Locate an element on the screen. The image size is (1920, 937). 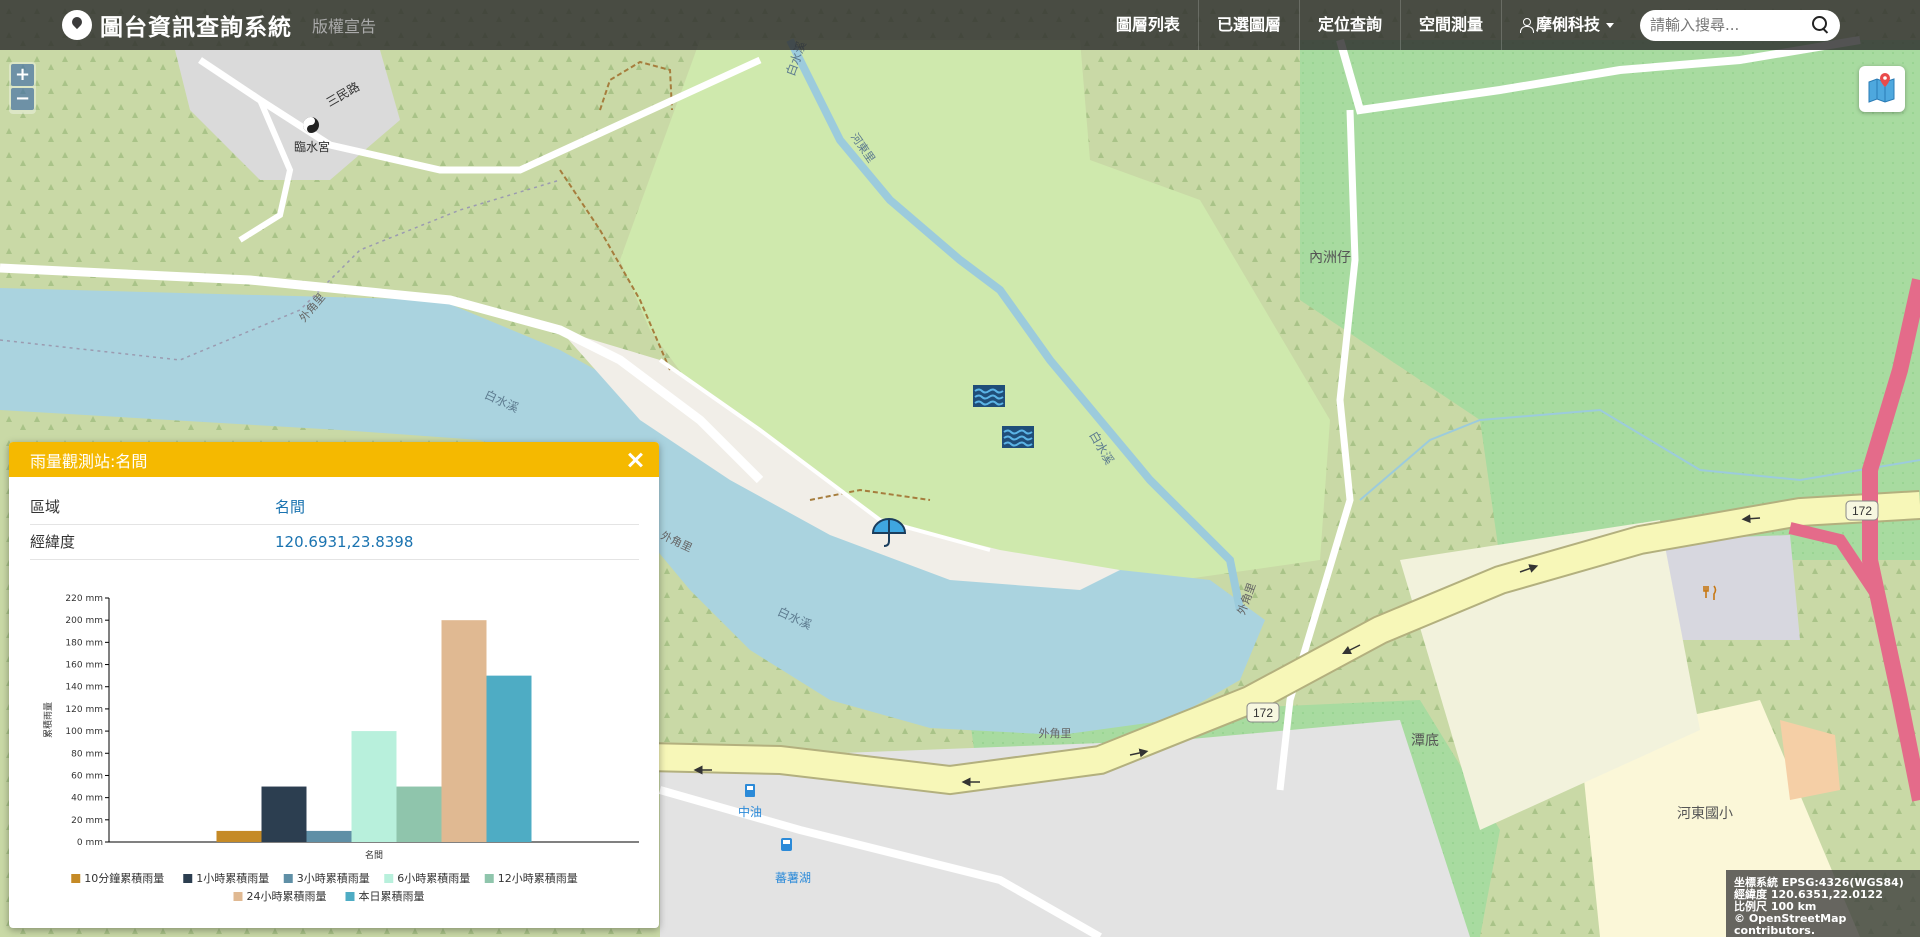
close-icon is located at coordinates (635, 460).